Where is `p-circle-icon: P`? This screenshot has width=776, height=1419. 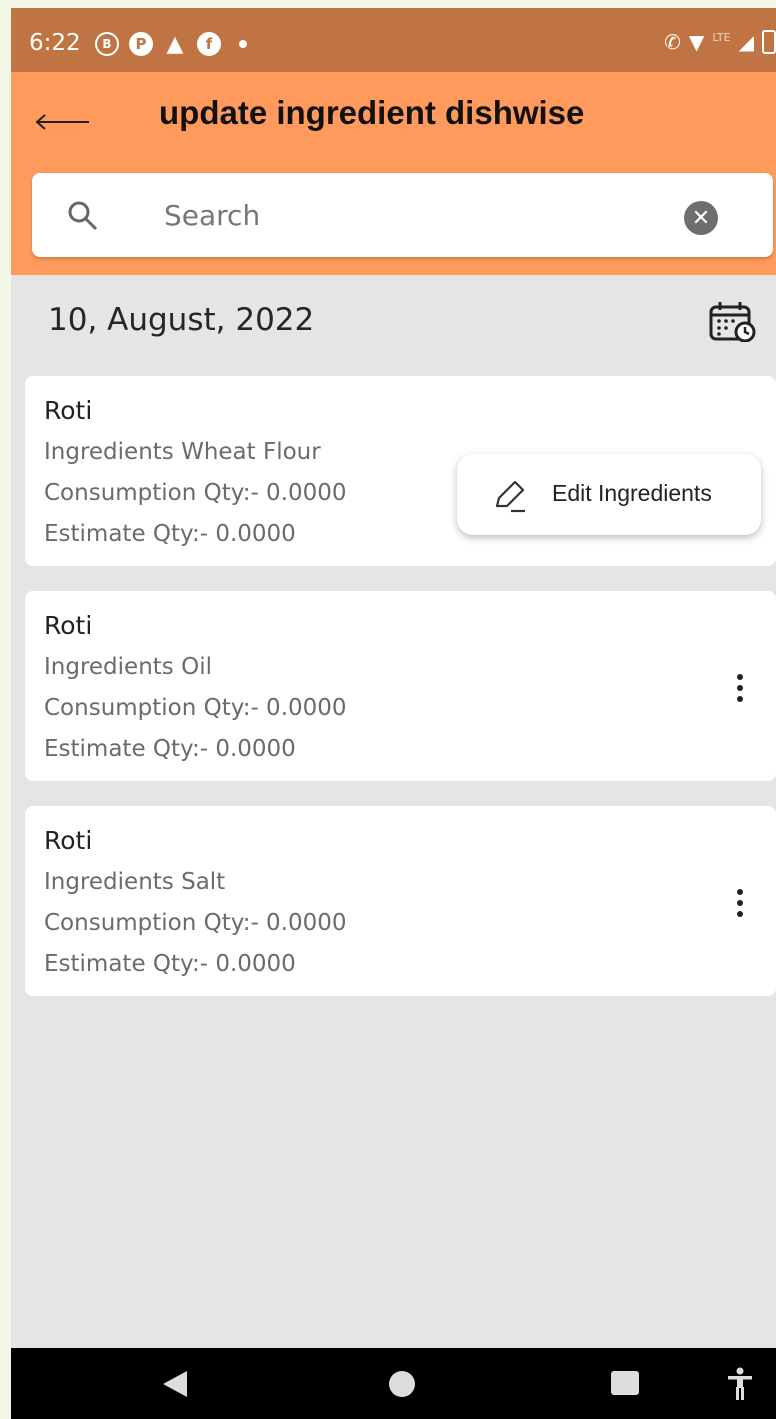 p-circle-icon: P is located at coordinates (141, 44).